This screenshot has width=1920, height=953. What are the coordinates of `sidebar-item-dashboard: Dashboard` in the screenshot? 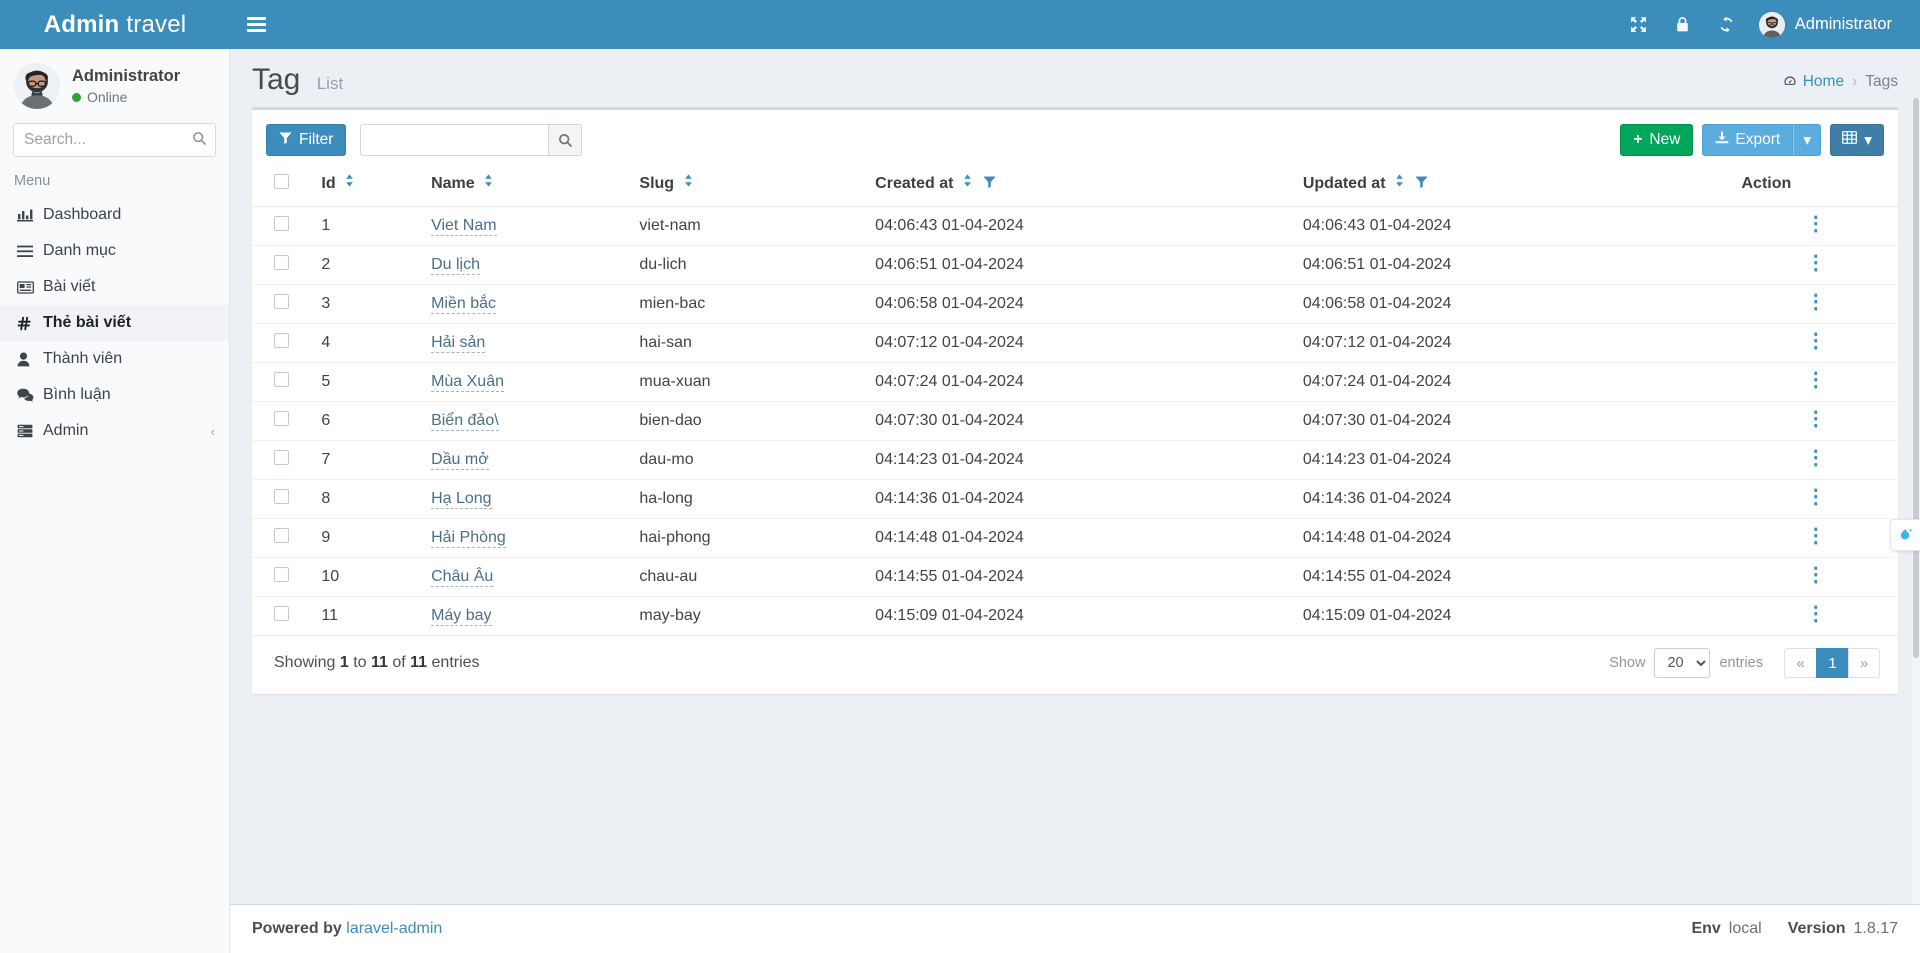 It's located at (114, 215).